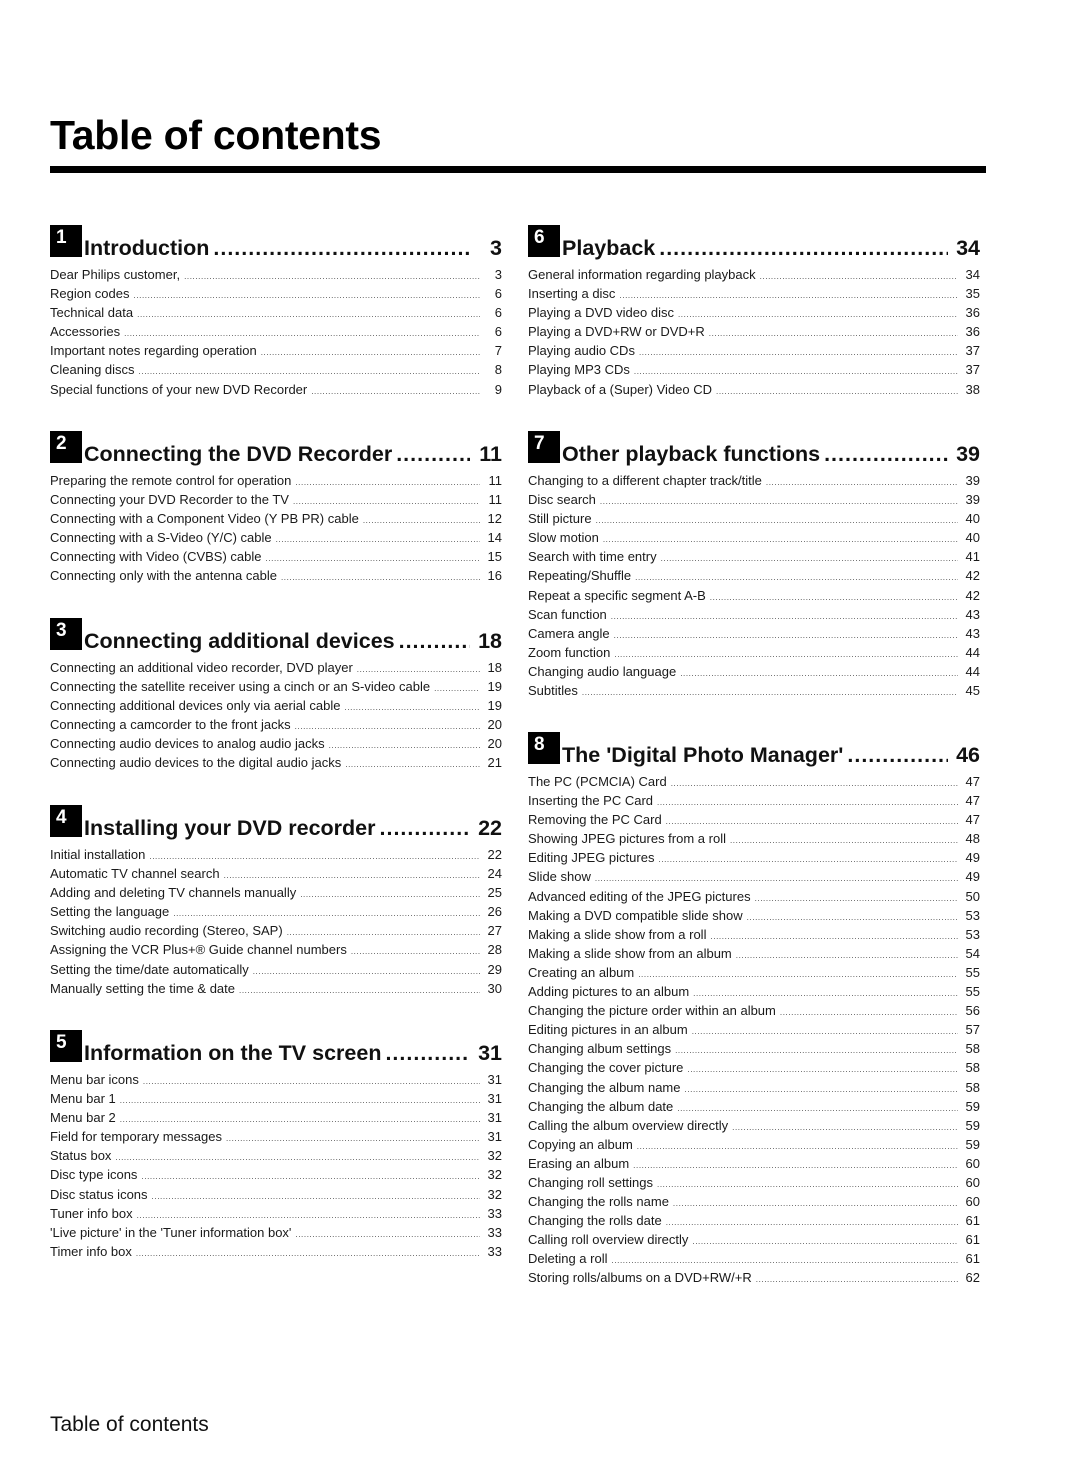  I want to click on section-title: Introduction, so click(146, 248).